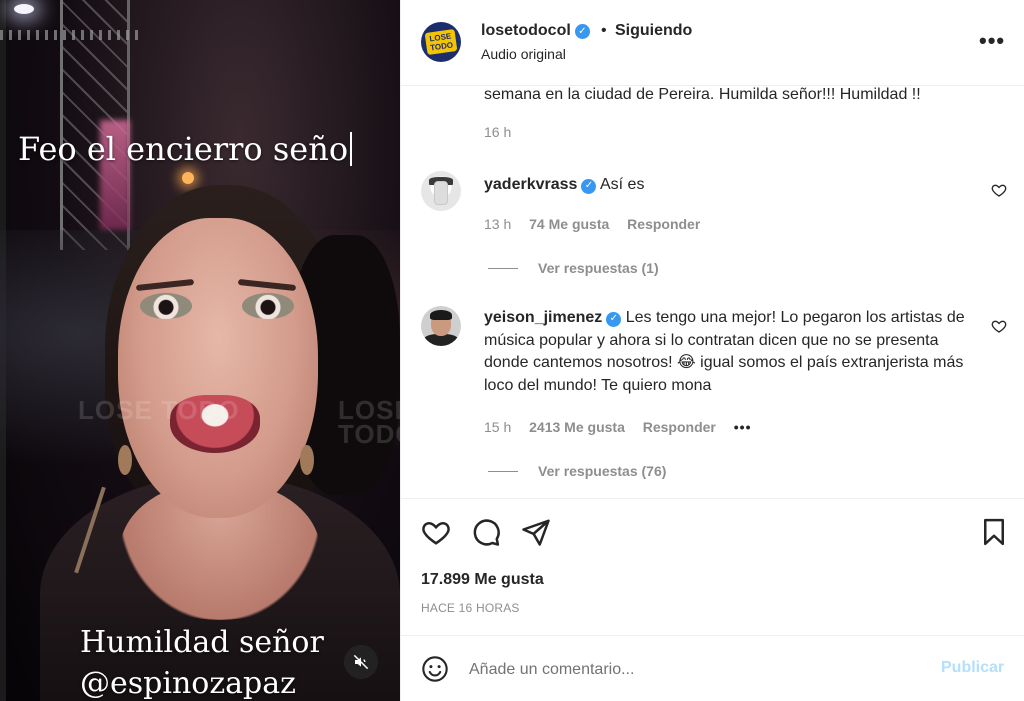 The image size is (1024, 701). What do you see at coordinates (70, 35) in the screenshot?
I see `stage-beam` at bounding box center [70, 35].